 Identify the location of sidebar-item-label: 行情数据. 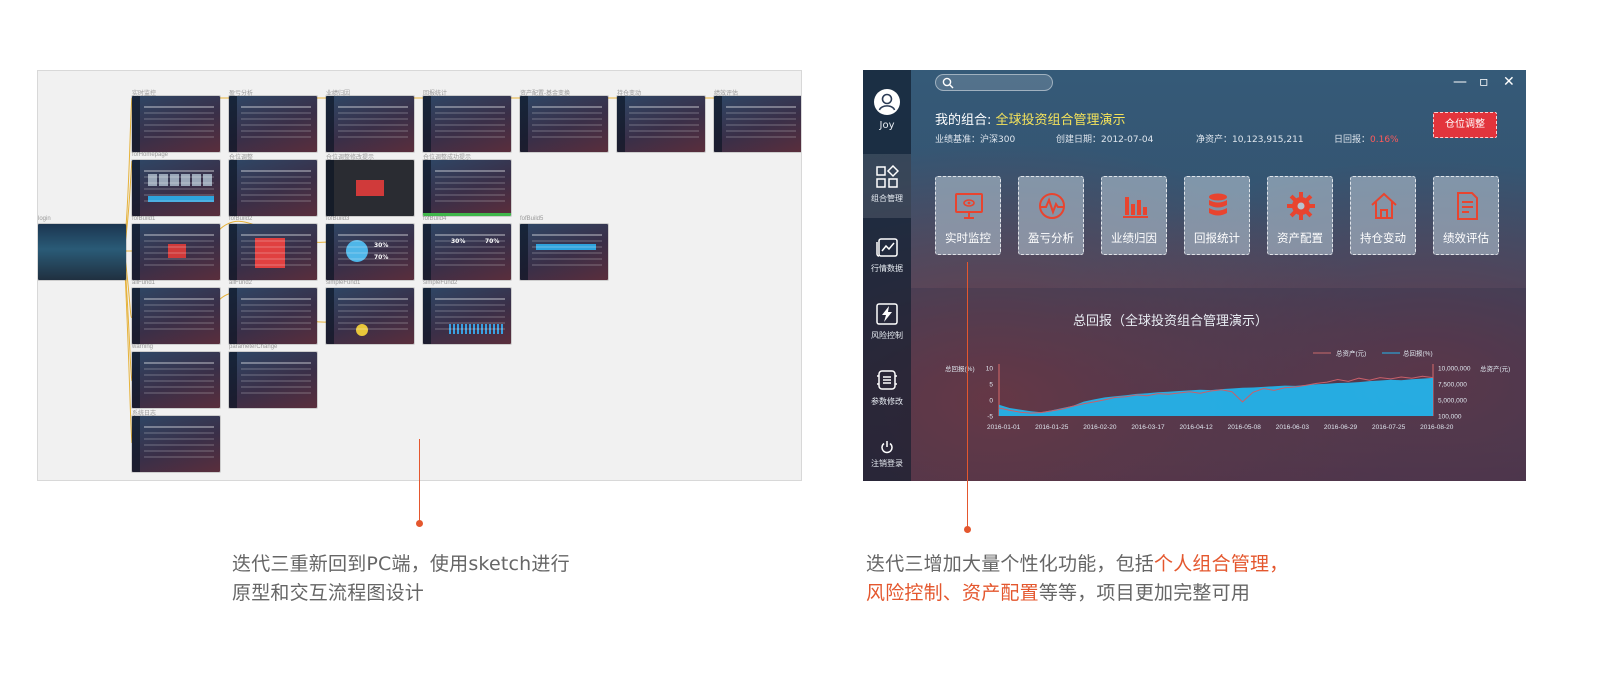
(887, 268).